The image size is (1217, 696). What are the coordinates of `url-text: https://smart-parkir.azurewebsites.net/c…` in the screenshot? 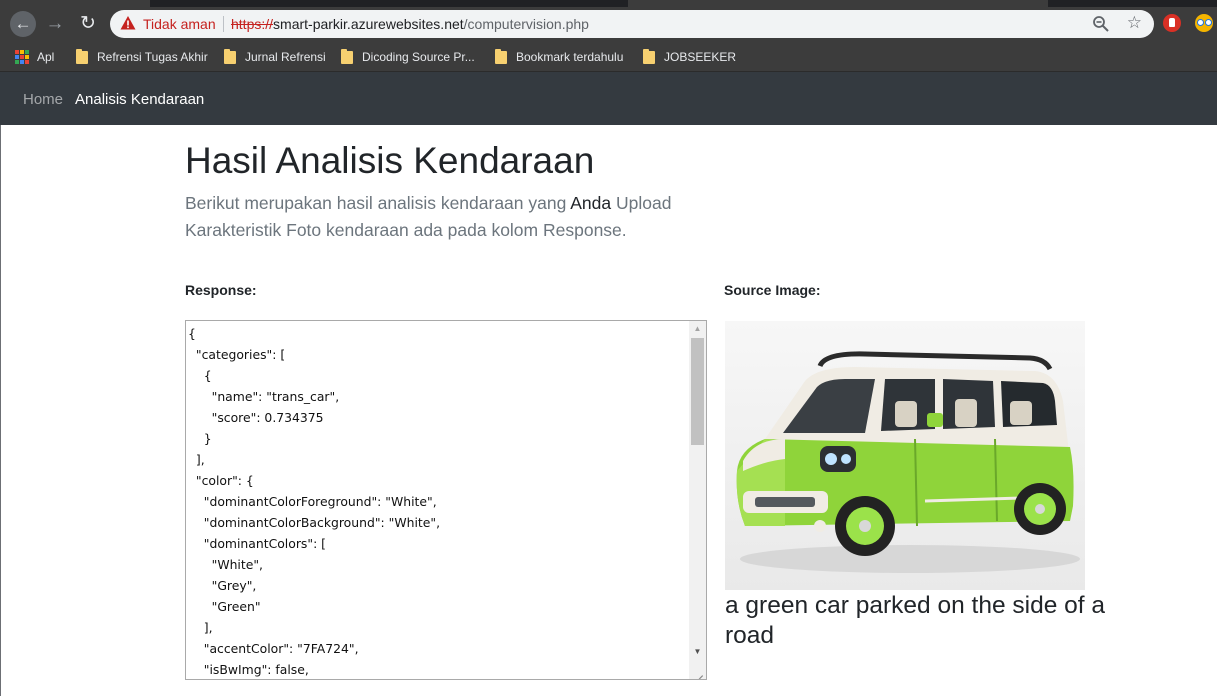 It's located at (410, 24).